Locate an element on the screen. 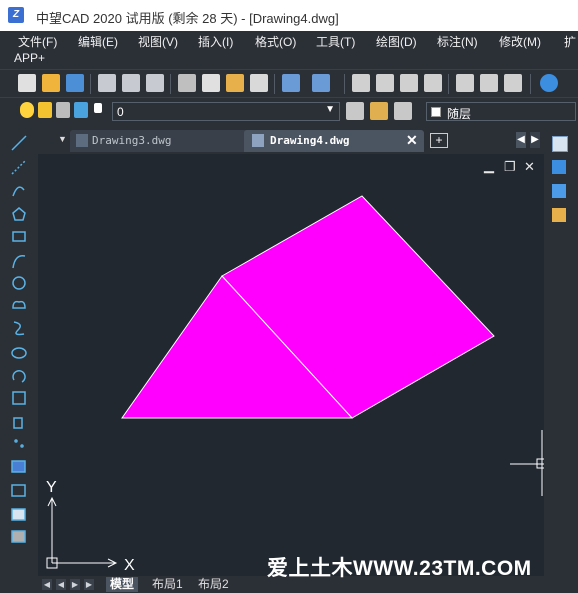 The image size is (578, 593). layer-previous-icon is located at coordinates (379, 111).